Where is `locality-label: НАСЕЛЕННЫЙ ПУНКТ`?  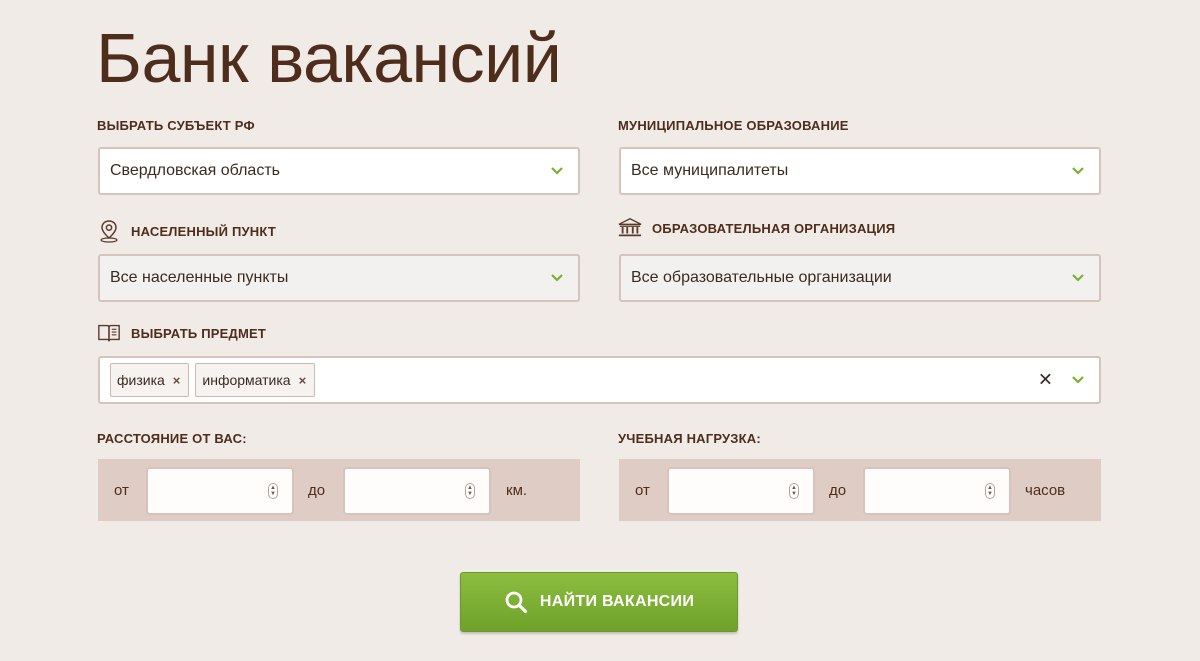
locality-label: НАСЕЛЕННЫЙ ПУНКТ is located at coordinates (186, 231).